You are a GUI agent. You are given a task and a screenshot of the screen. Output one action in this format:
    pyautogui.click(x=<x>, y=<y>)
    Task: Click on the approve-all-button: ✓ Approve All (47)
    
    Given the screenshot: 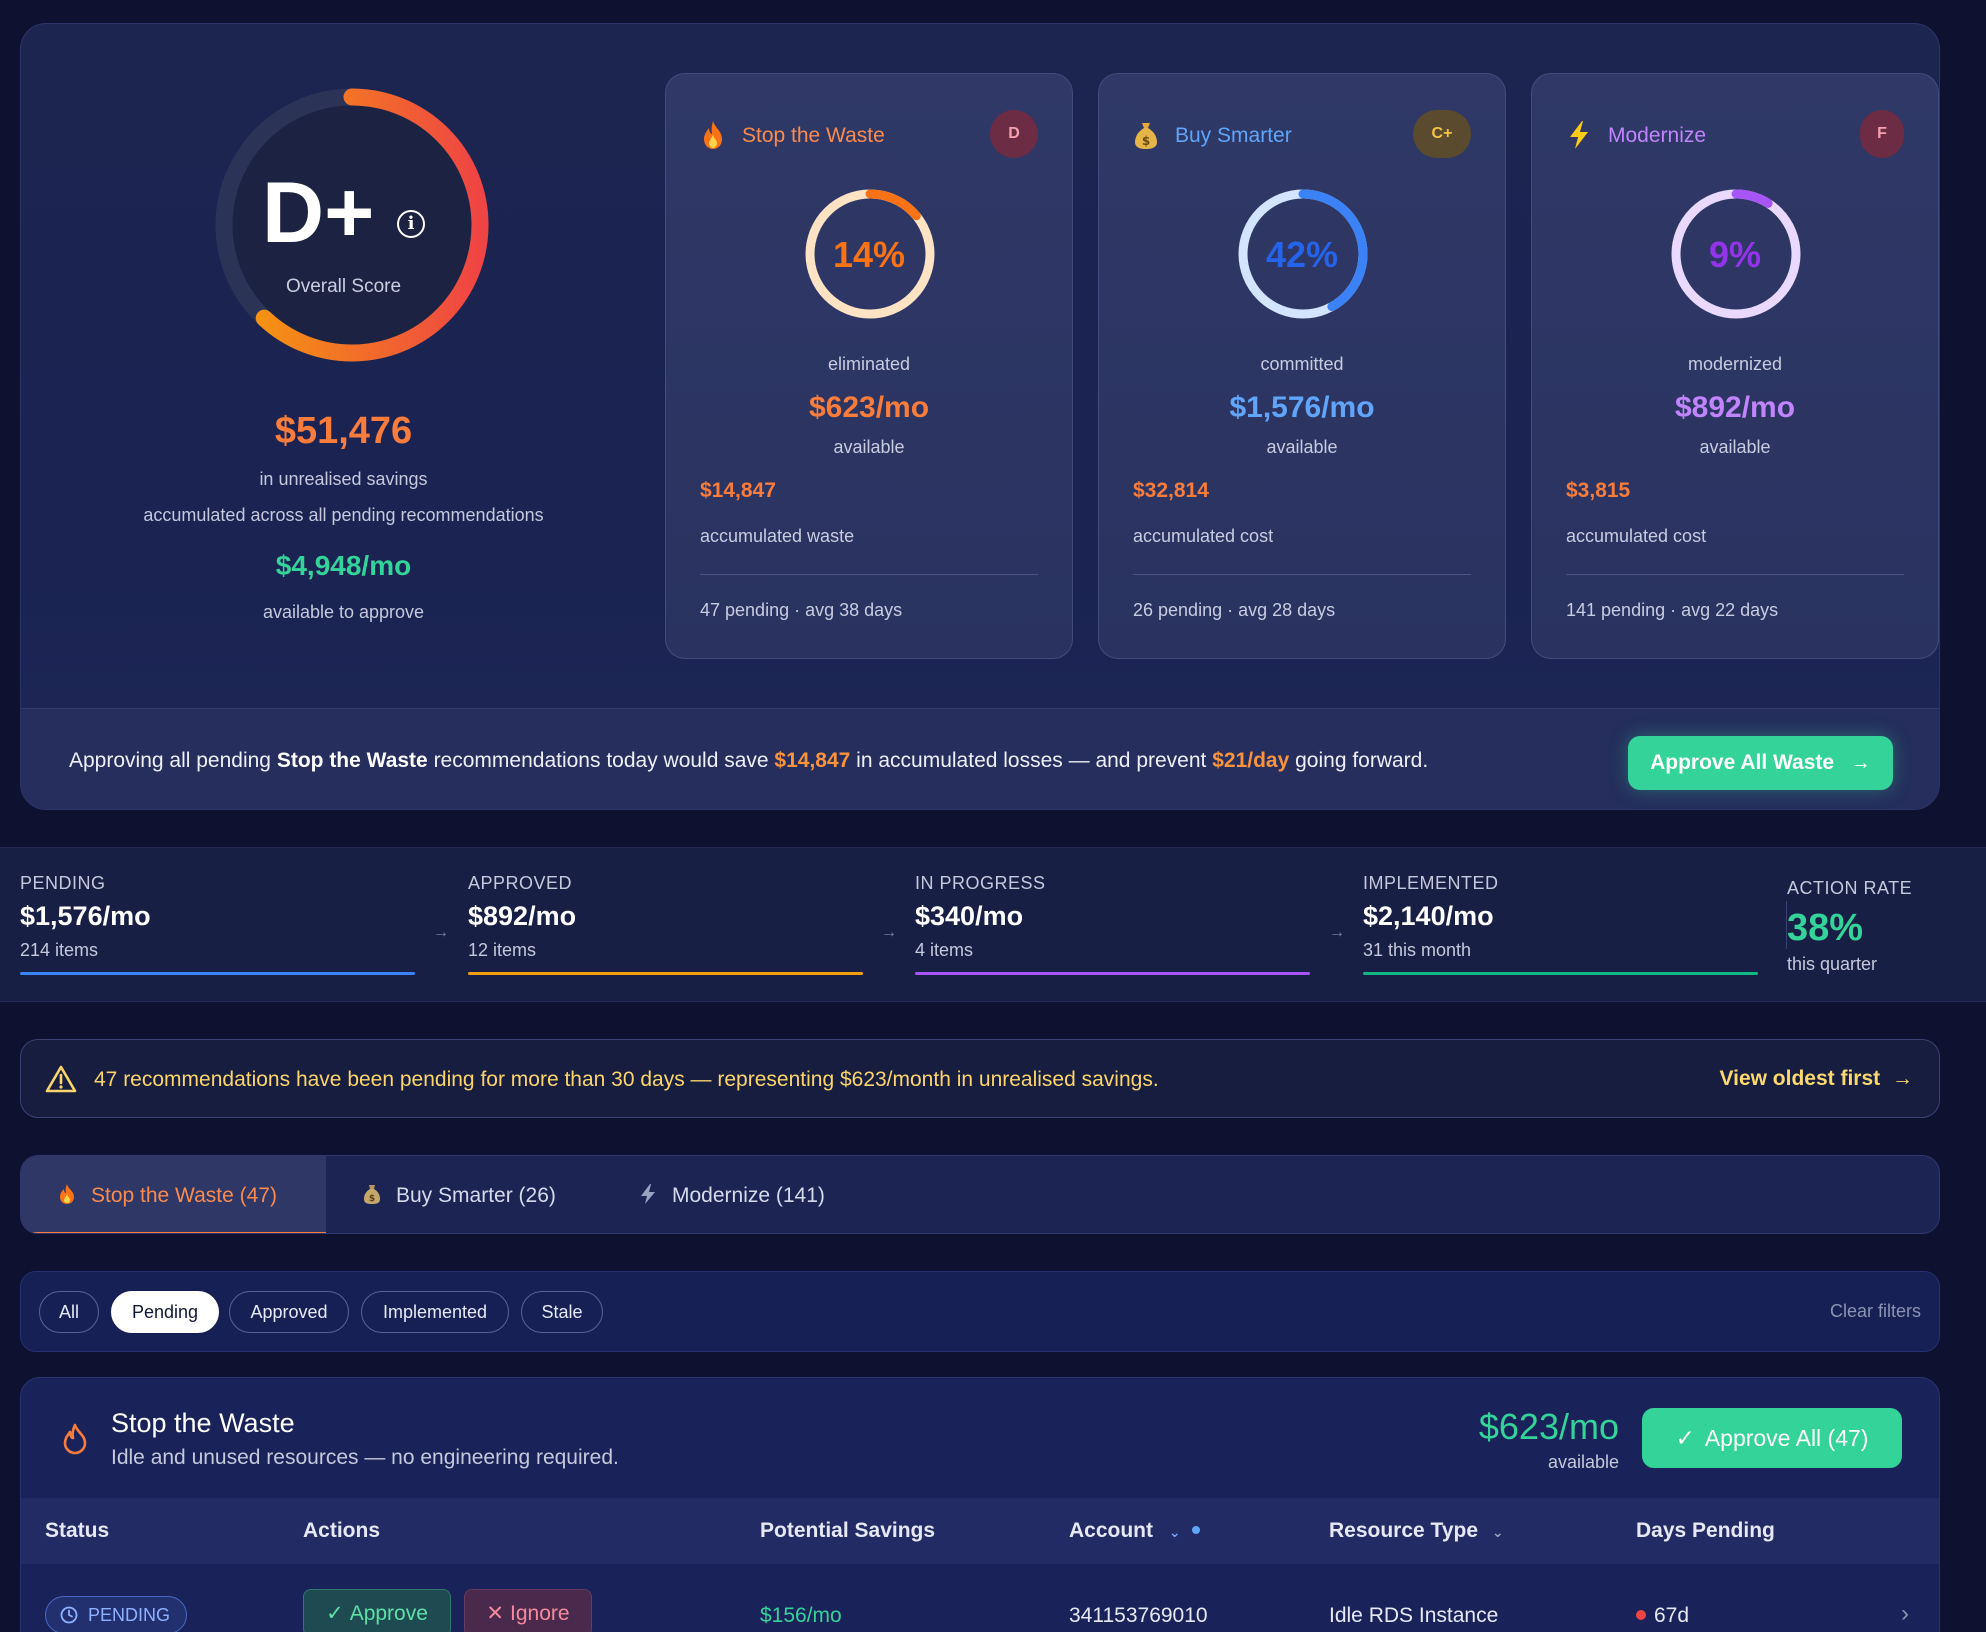 What is the action you would take?
    pyautogui.click(x=1772, y=1438)
    